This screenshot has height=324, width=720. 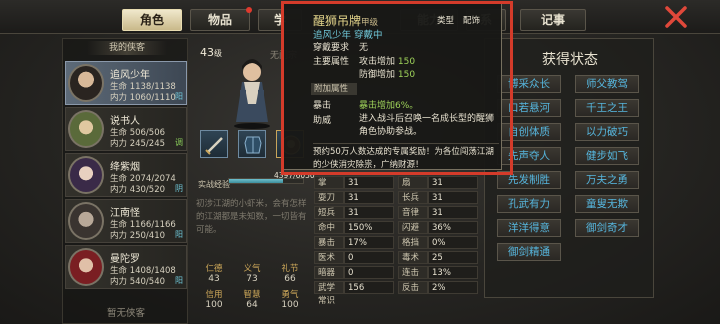 I want to click on state-tag: 洋洋得意, so click(x=529, y=228).